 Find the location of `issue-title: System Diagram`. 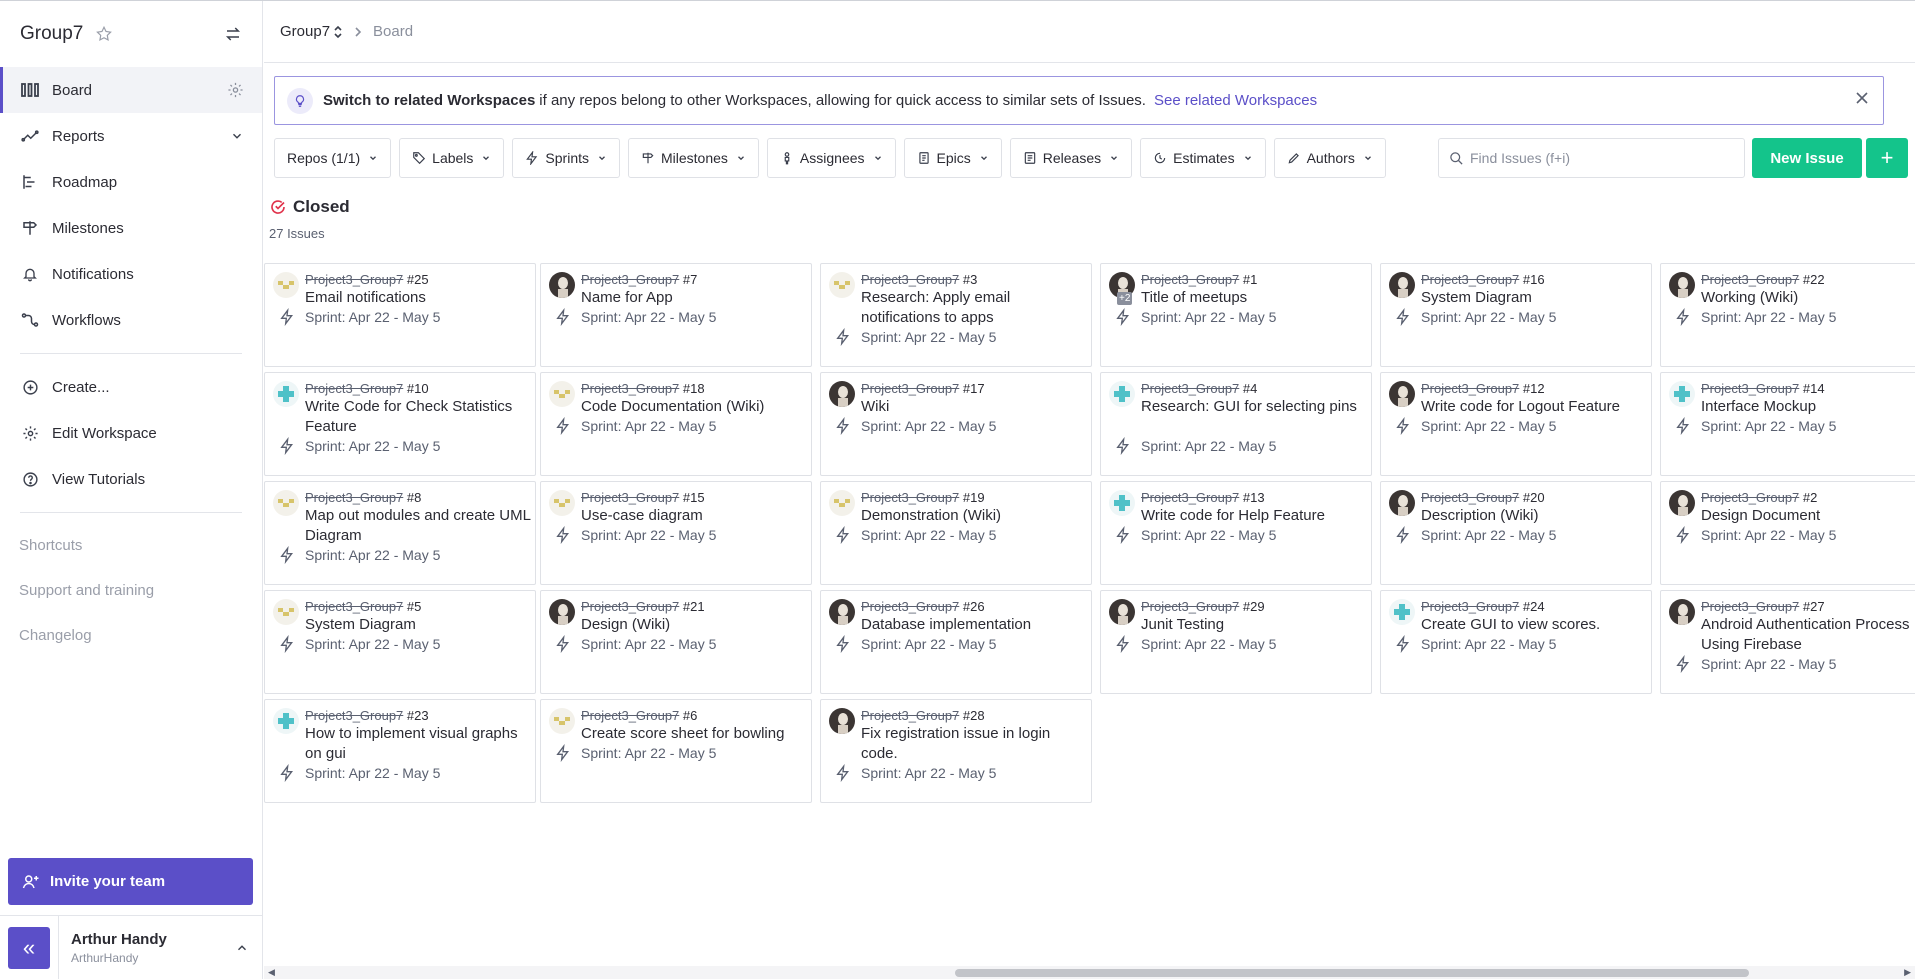

issue-title: System Diagram is located at coordinates (419, 625).